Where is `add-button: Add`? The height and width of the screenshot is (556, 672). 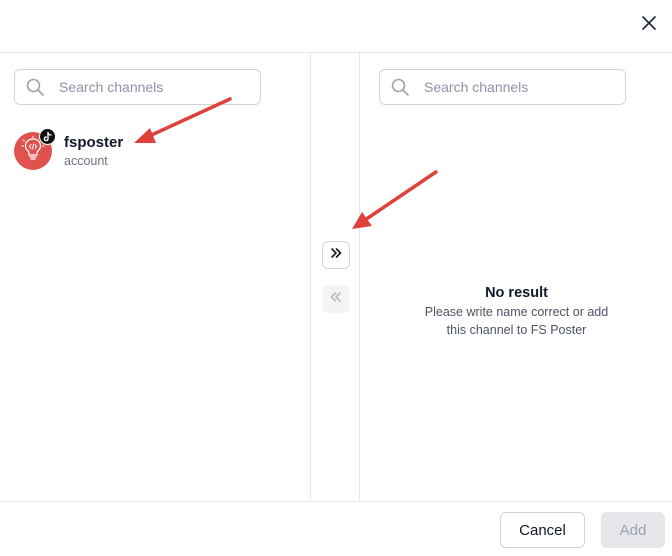 add-button: Add is located at coordinates (633, 530).